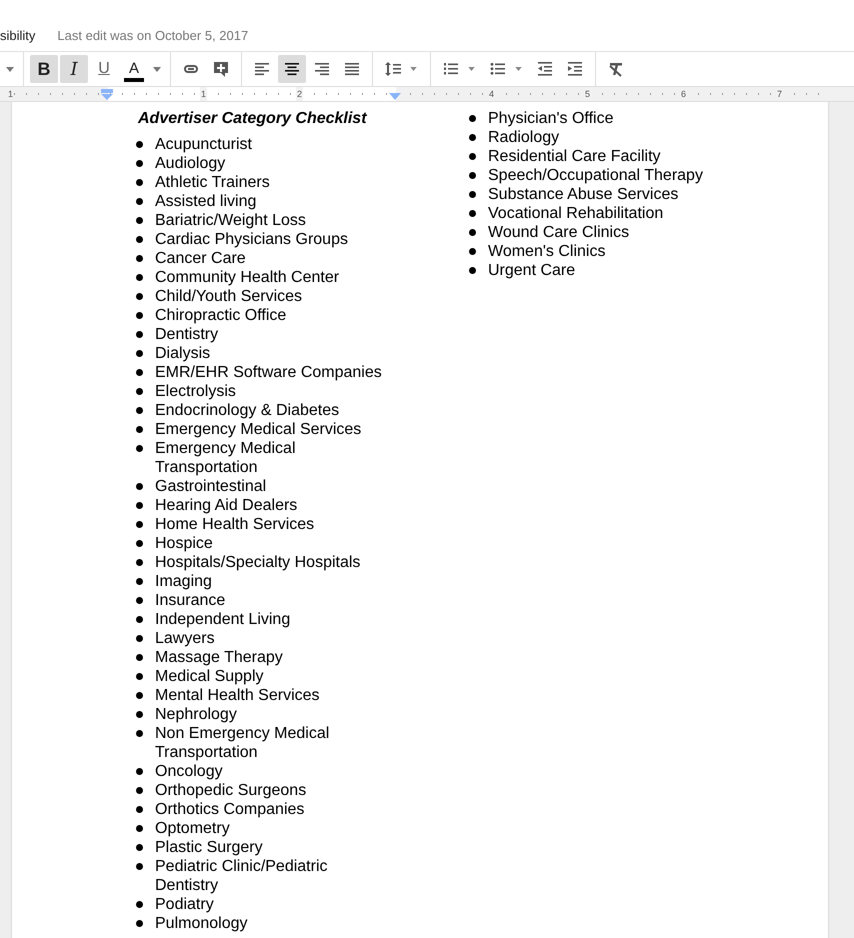 This screenshot has width=854, height=938. What do you see at coordinates (231, 790) in the screenshot?
I see `list-item: Orthopedic Surgeons` at bounding box center [231, 790].